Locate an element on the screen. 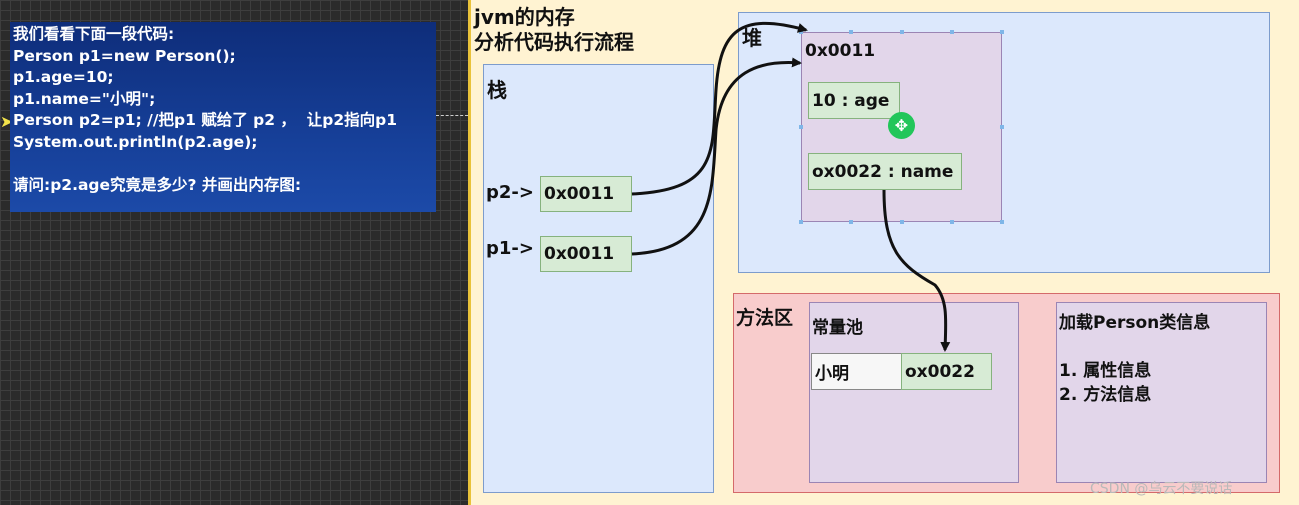 The height and width of the screenshot is (505, 1299). diagram-title-line2: 分析代码执行流程 is located at coordinates (554, 42).